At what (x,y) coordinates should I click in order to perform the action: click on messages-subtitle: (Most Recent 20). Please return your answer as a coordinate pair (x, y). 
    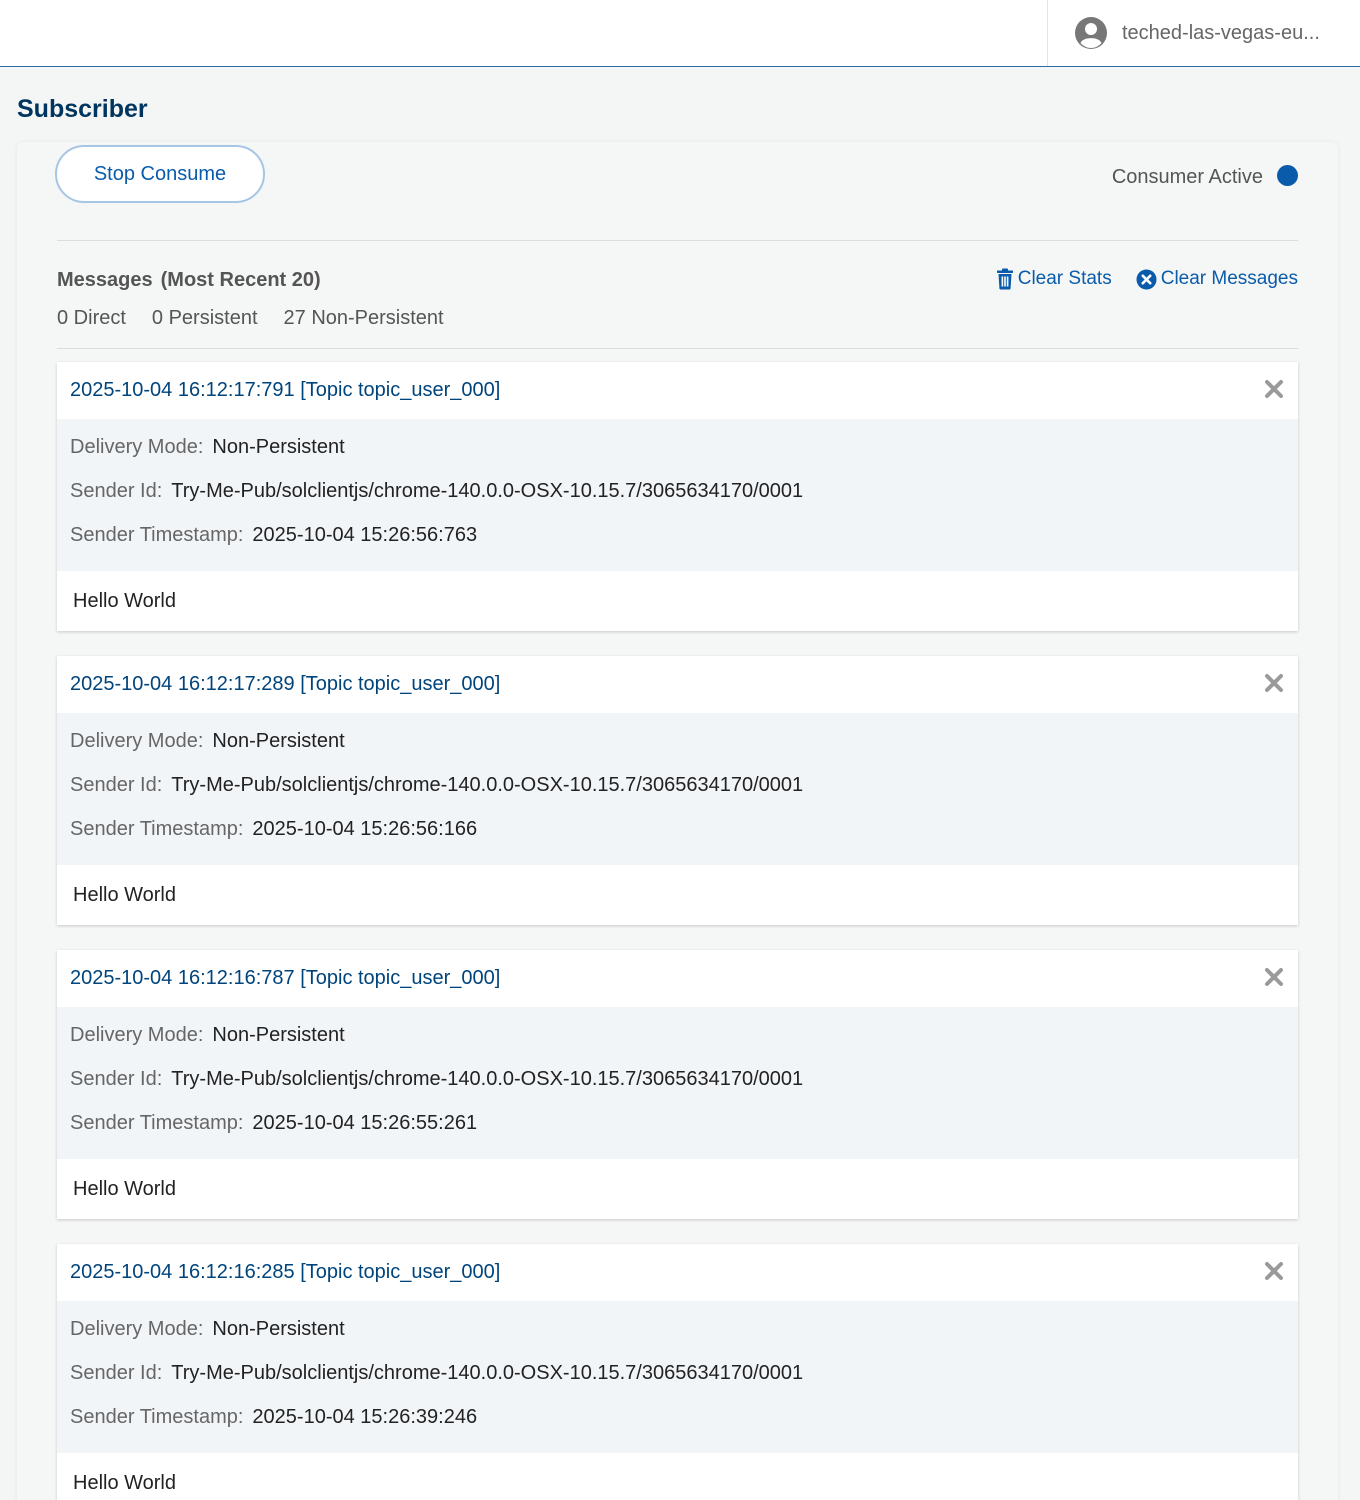
    Looking at the image, I should click on (240, 280).